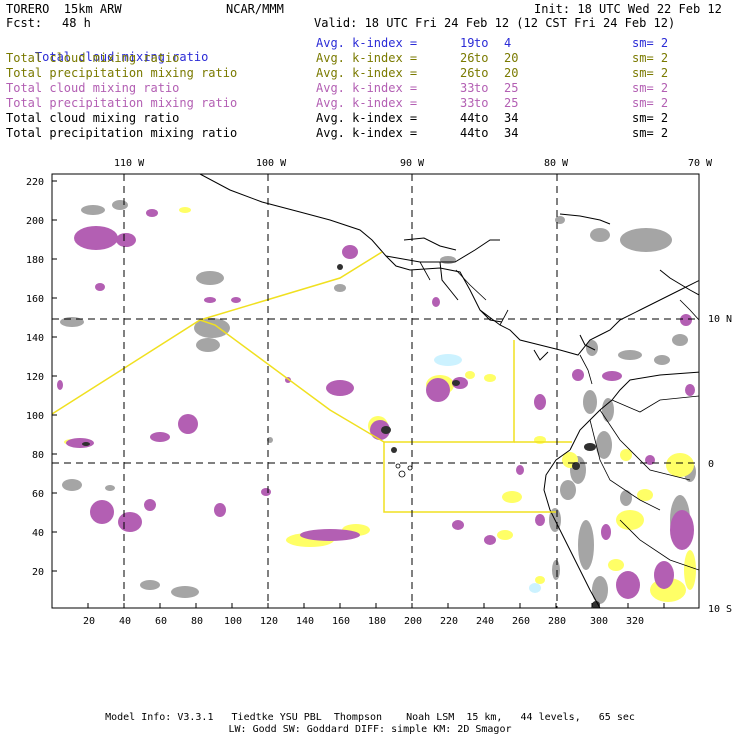  I want to click on lat-label: 10 S, so click(720, 609).